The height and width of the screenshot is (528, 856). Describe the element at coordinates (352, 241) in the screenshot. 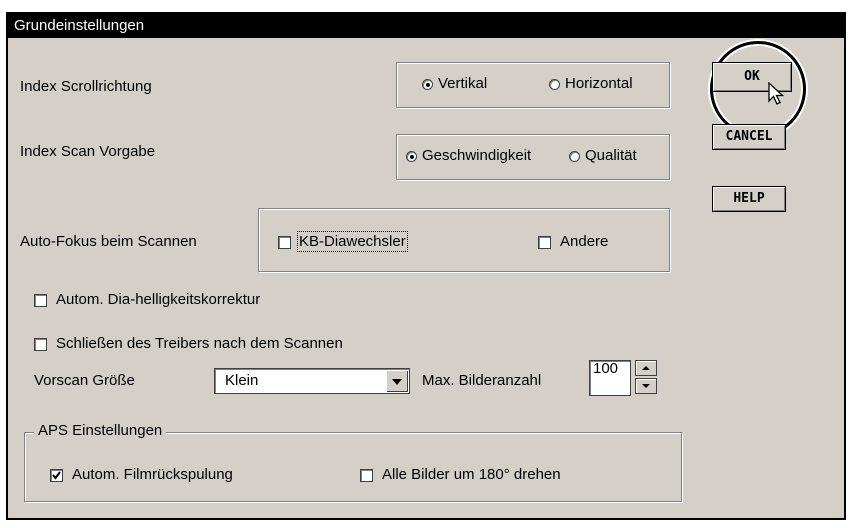

I see `kb-slide-changer-label: KB-Diawechsler` at that location.